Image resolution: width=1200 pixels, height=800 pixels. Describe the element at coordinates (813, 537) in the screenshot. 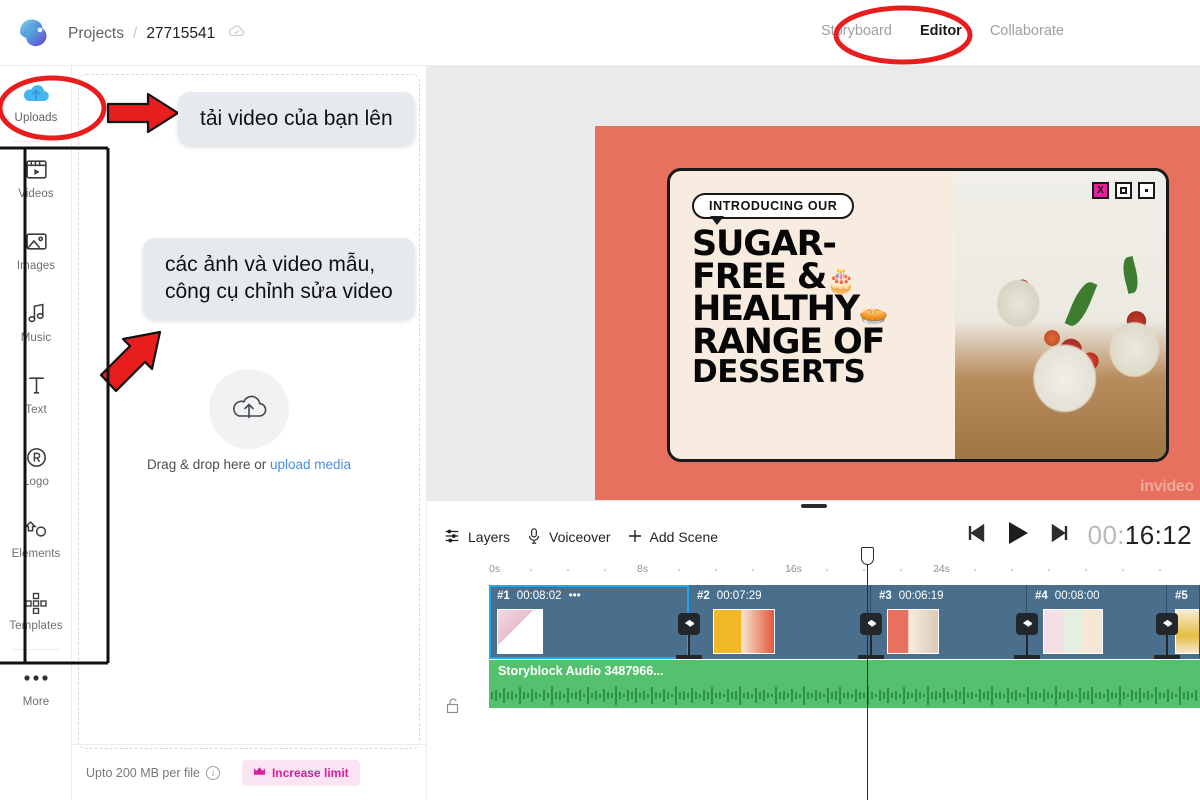

I see `timeline-toolbar: Layers Voiceover Add Scene 00:16:12` at that location.